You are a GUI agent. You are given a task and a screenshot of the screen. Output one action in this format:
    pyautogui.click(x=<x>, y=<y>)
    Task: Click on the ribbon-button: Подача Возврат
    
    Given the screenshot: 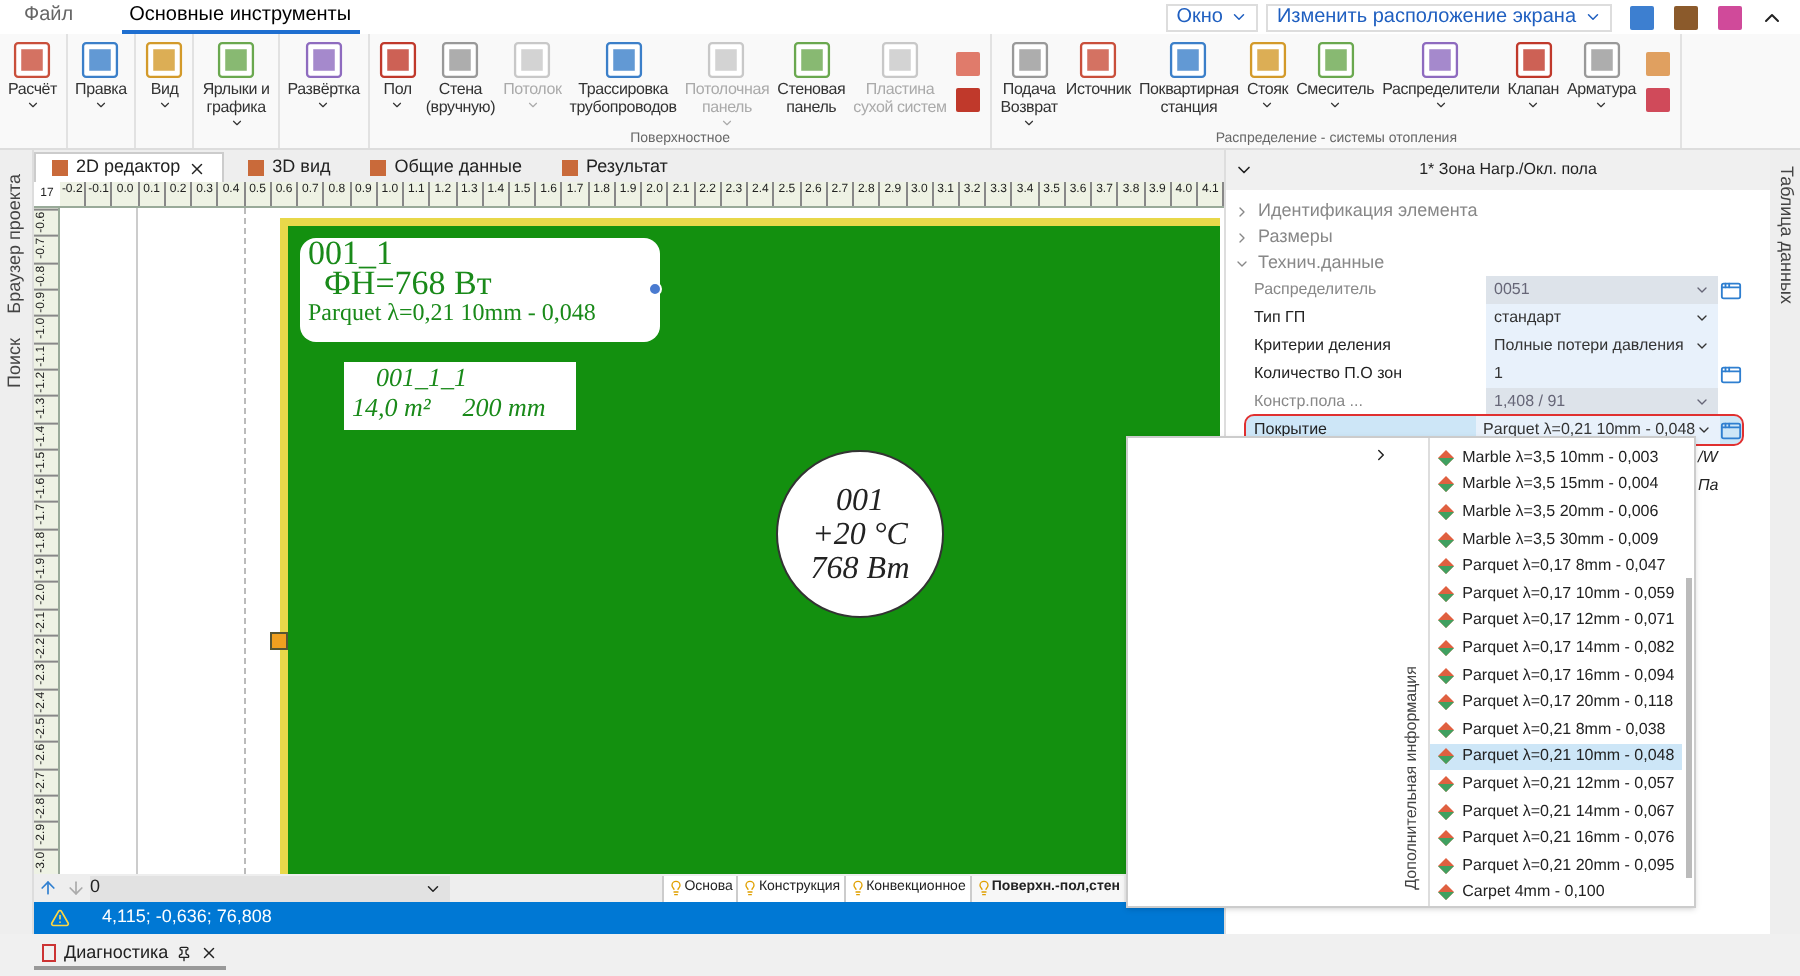 What is the action you would take?
    pyautogui.click(x=1029, y=82)
    